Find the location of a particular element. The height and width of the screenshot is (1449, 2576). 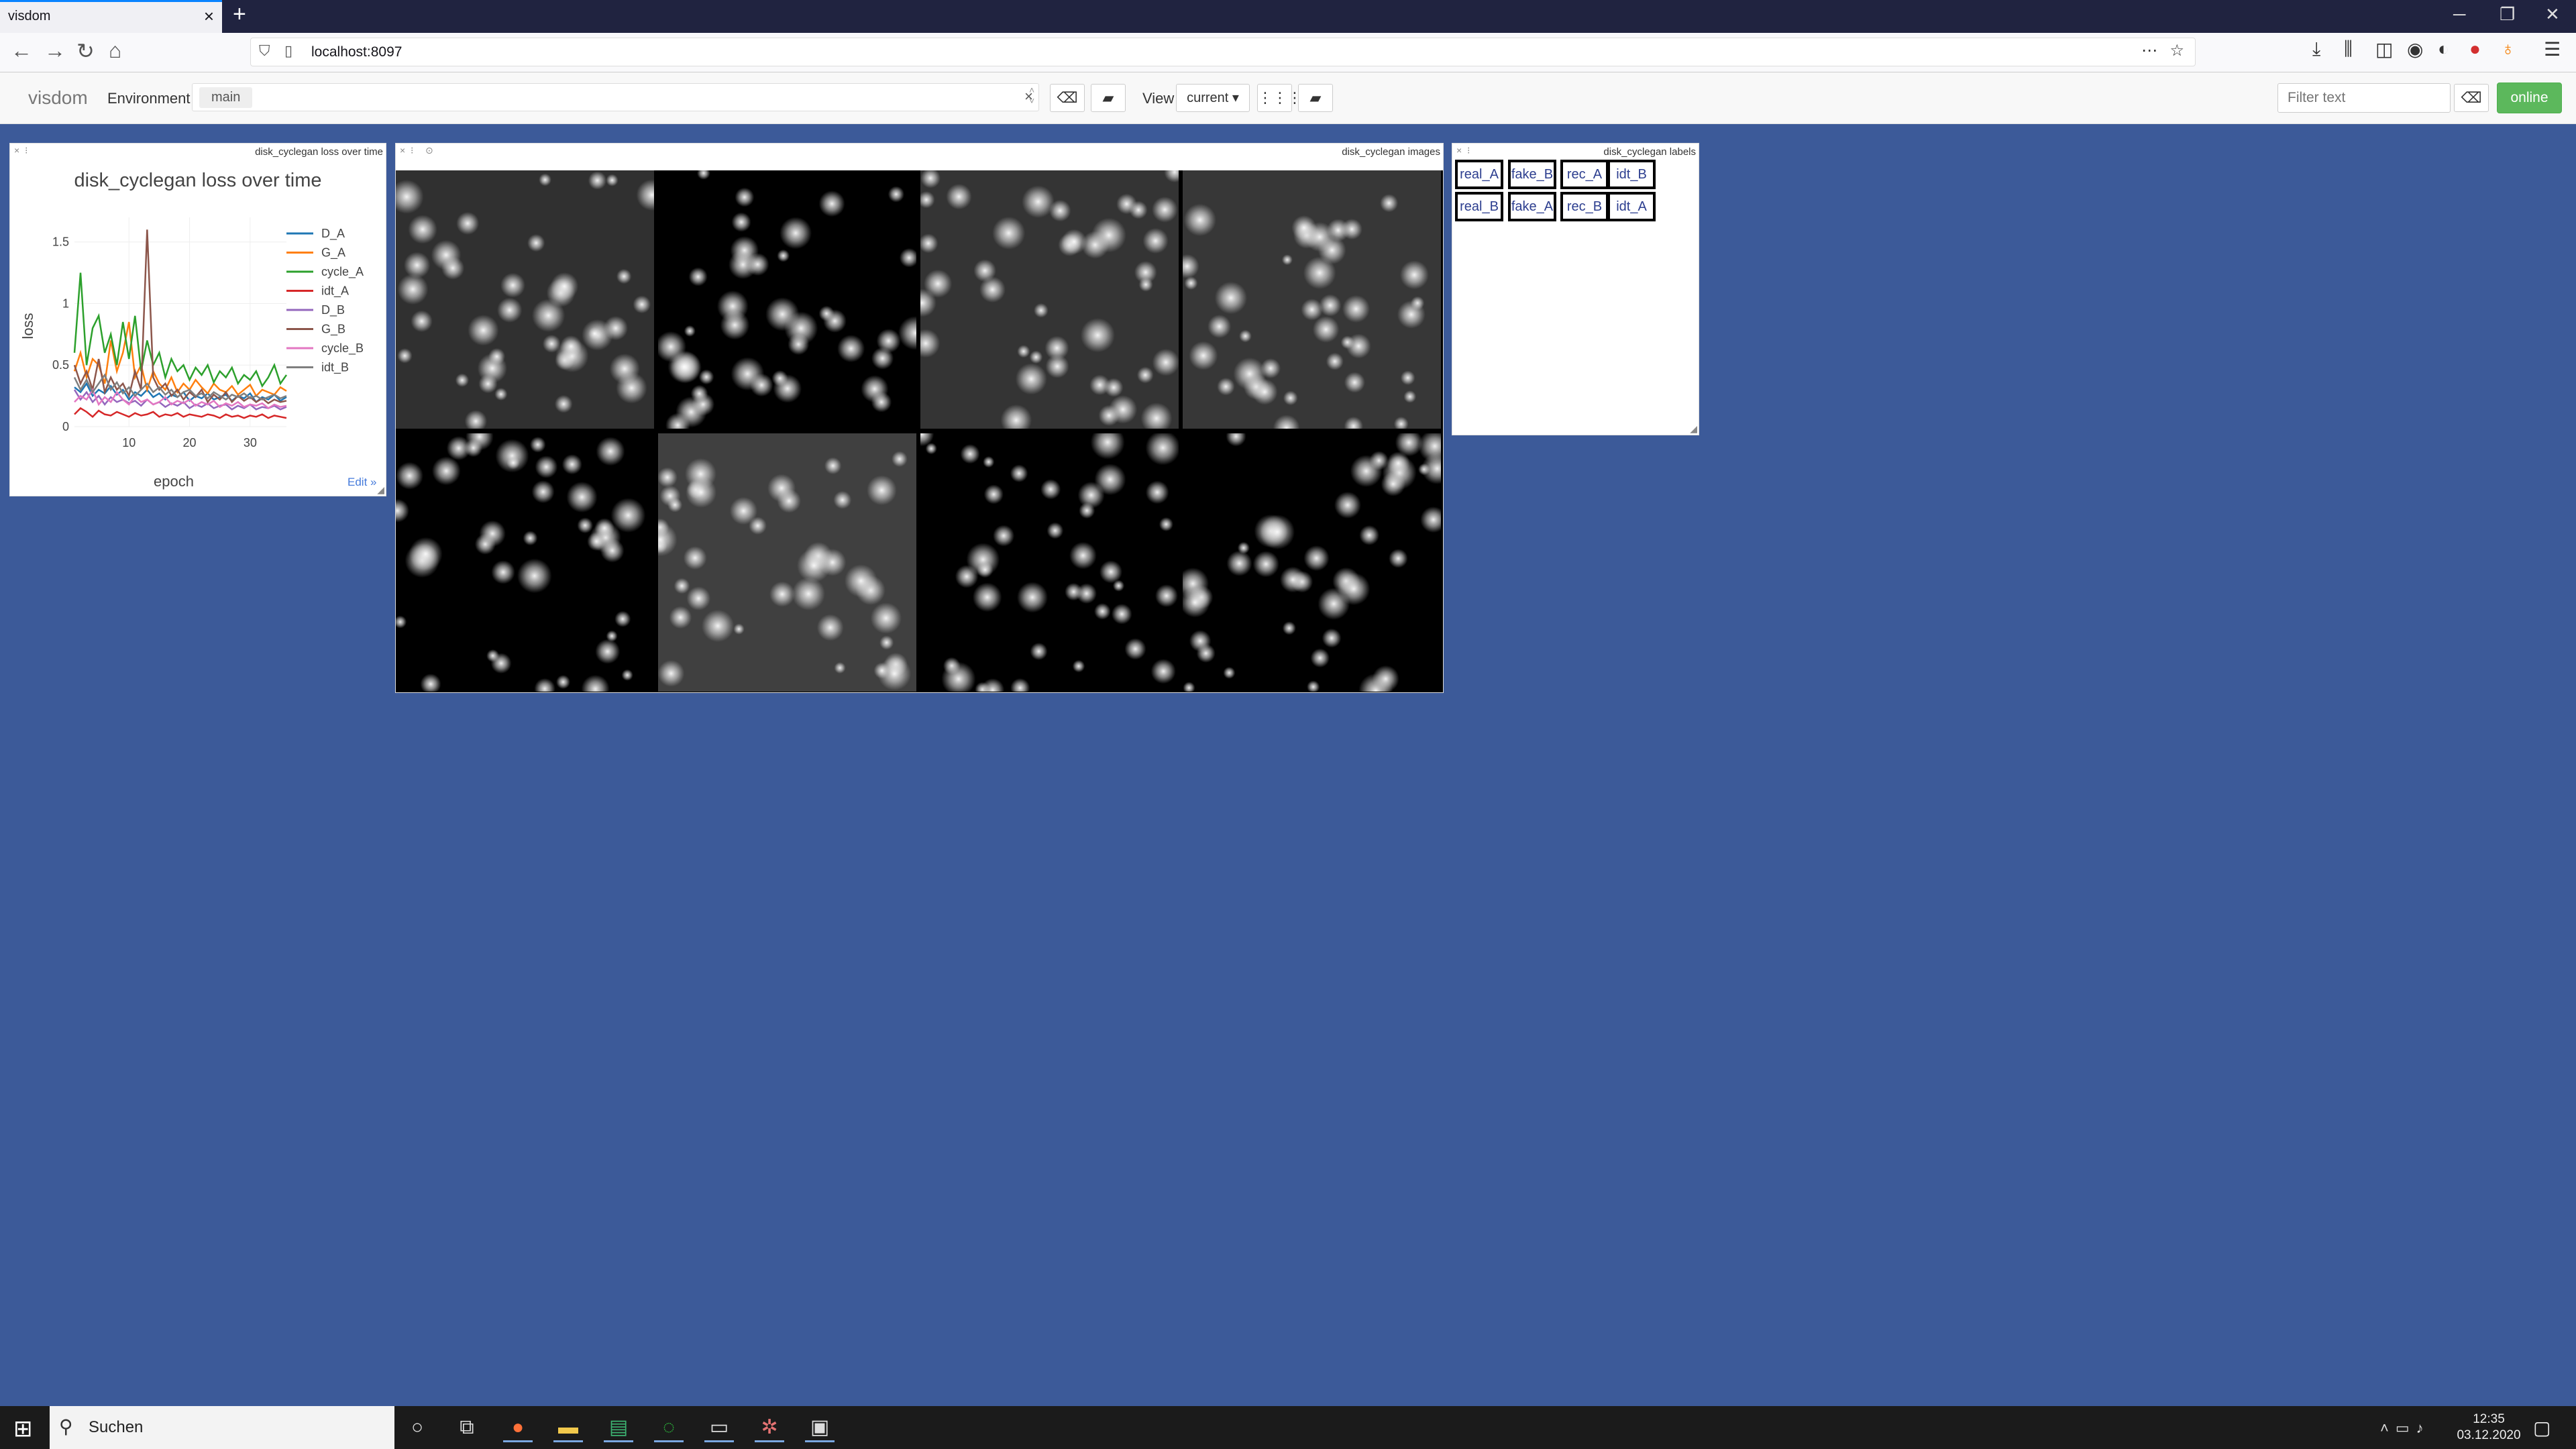

legend-item-G_A: G_A is located at coordinates (333, 253).